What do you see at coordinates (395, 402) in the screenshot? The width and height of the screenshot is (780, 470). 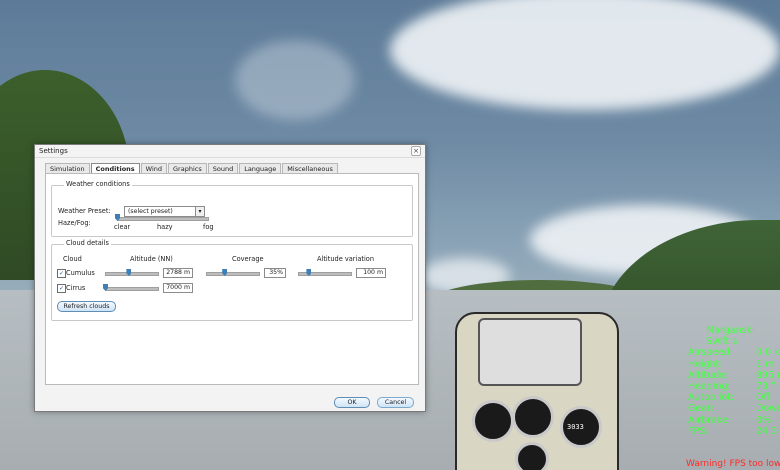 I see `cancel-button: Cancel` at bounding box center [395, 402].